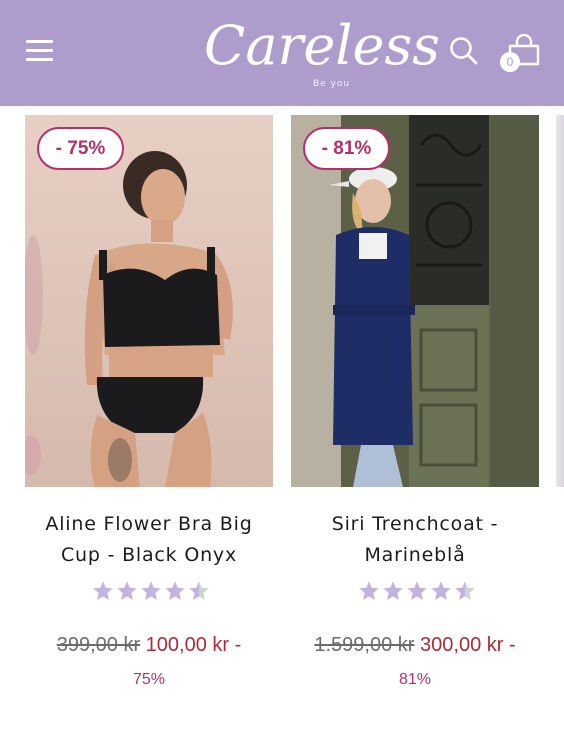  Describe the element at coordinates (560, 301) in the screenshot. I see `next-product-image-edge` at that location.